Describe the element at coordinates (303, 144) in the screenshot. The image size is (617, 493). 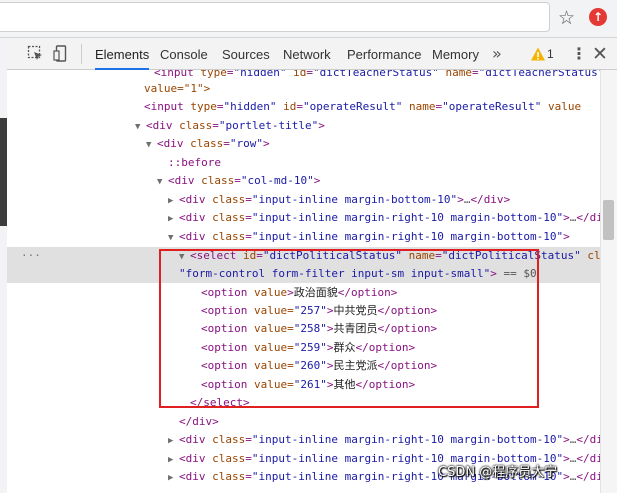
I see `dom-node-line: ▼ <div class="row">` at that location.